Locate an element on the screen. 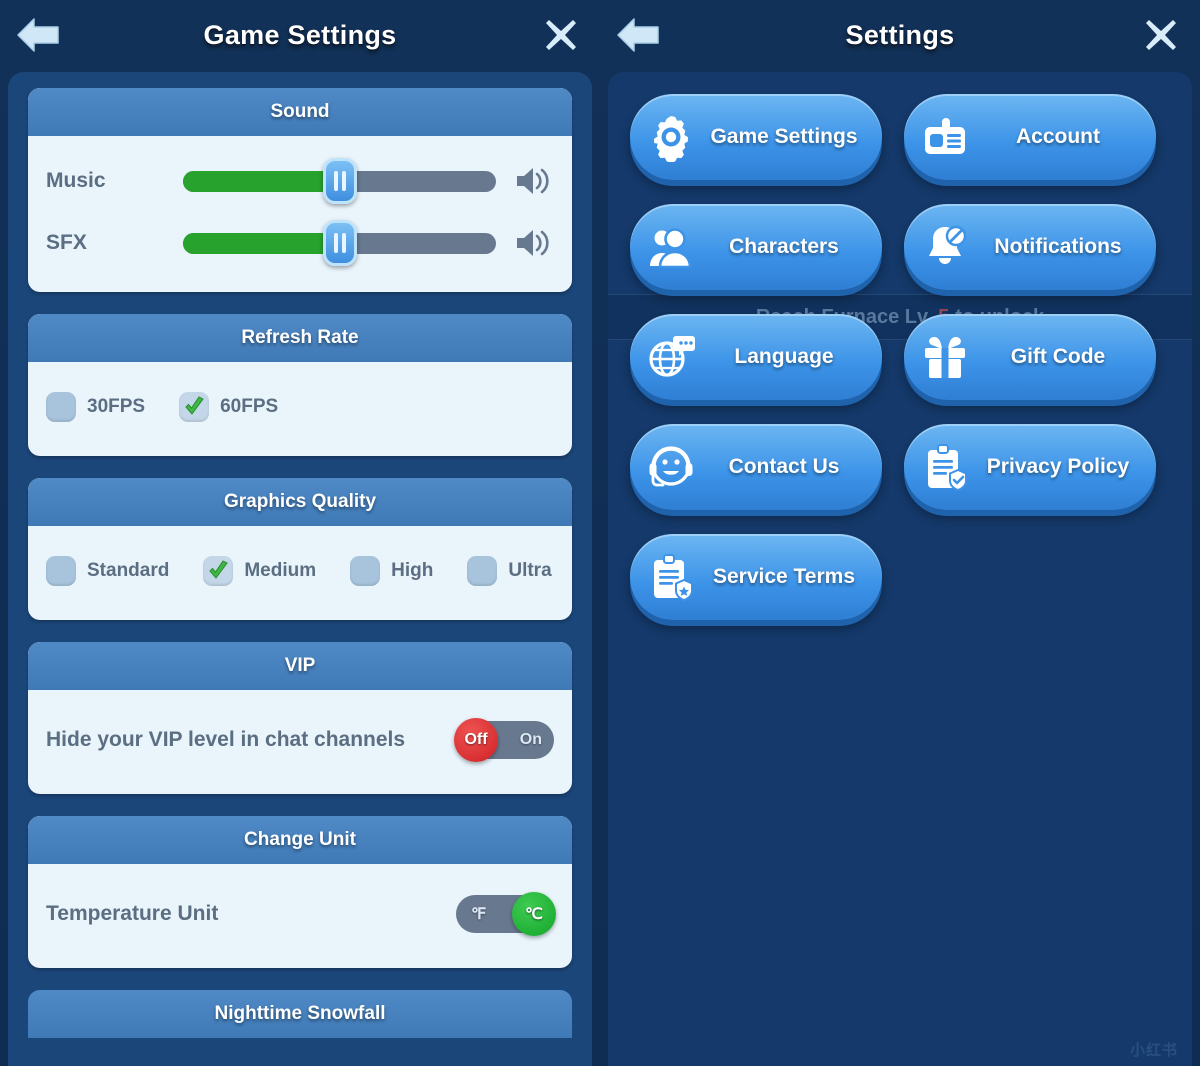  menu-item-label: Contact Us is located at coordinates (784, 466).